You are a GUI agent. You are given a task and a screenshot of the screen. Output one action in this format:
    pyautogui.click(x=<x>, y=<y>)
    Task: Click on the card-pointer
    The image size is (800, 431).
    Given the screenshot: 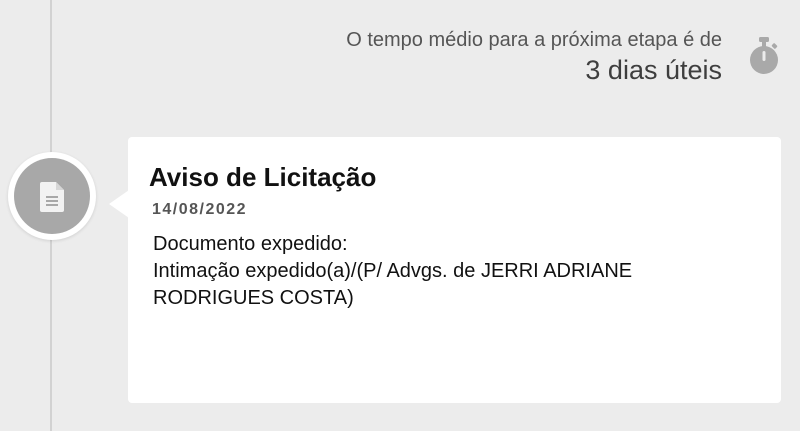 What is the action you would take?
    pyautogui.click(x=119, y=204)
    